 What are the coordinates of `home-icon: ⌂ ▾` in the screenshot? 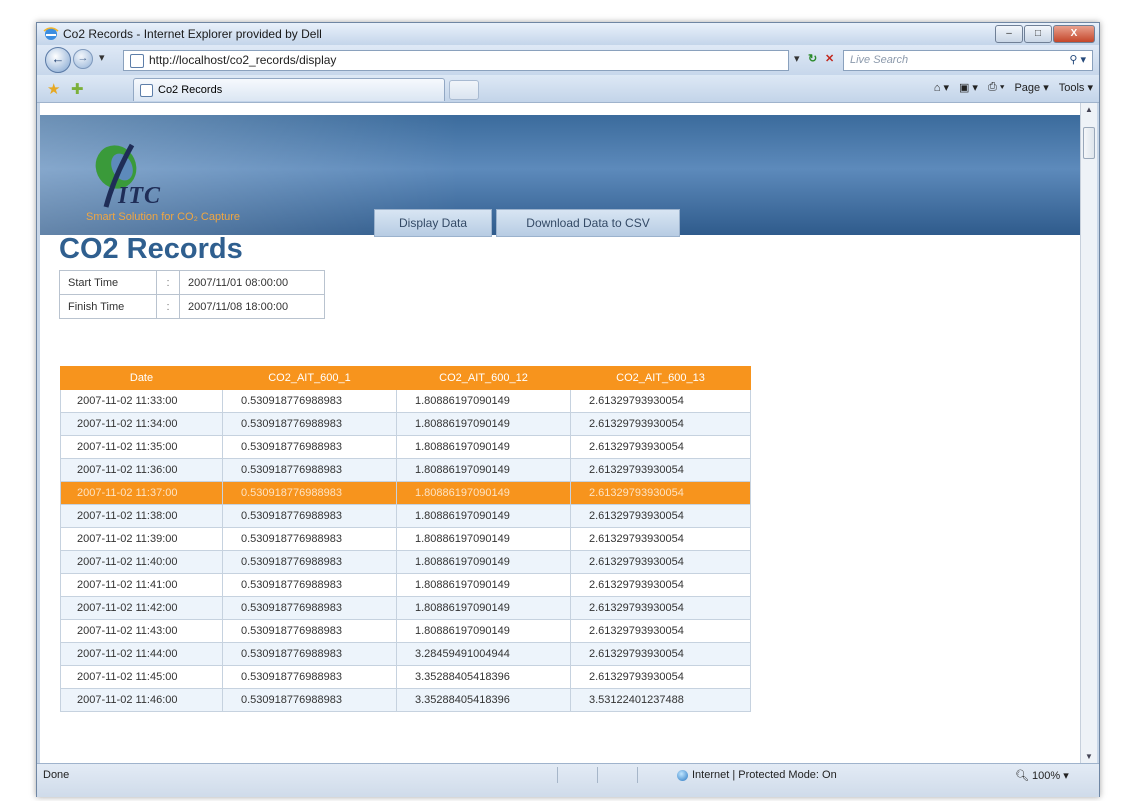 It's located at (941, 87).